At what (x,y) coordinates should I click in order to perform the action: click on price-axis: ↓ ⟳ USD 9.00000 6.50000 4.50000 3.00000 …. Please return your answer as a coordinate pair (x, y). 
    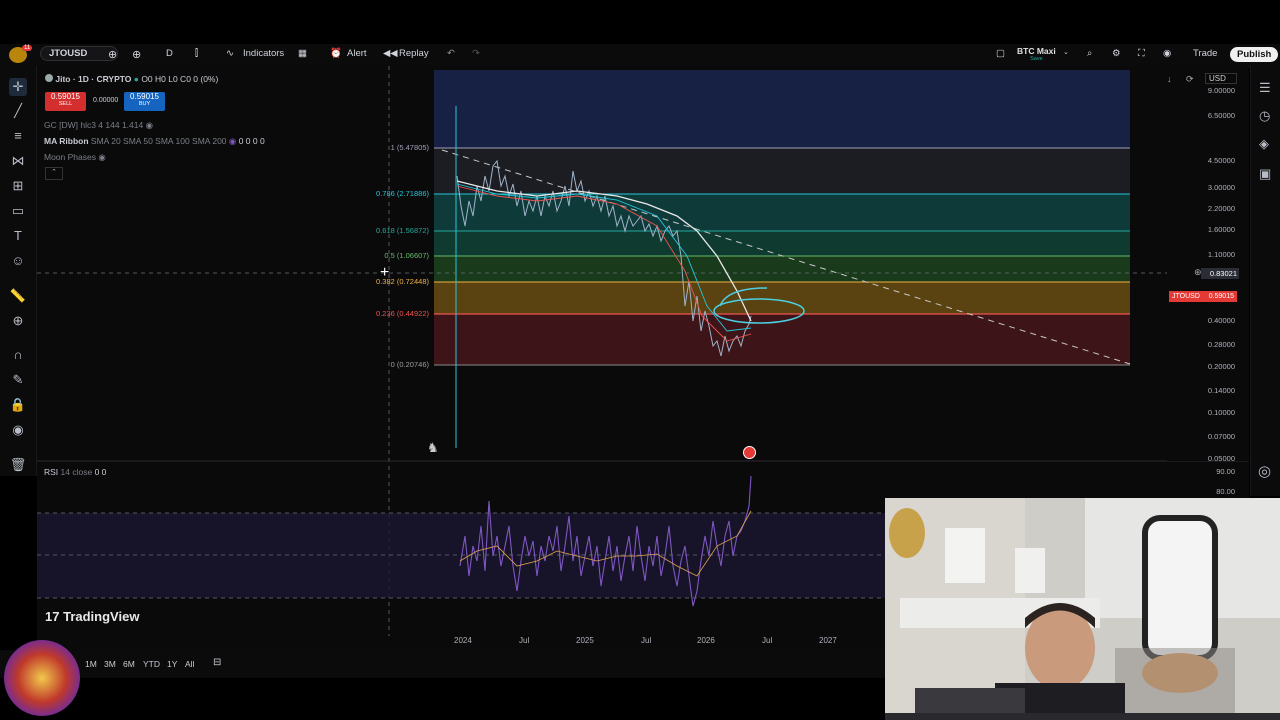
    Looking at the image, I should click on (1208, 264).